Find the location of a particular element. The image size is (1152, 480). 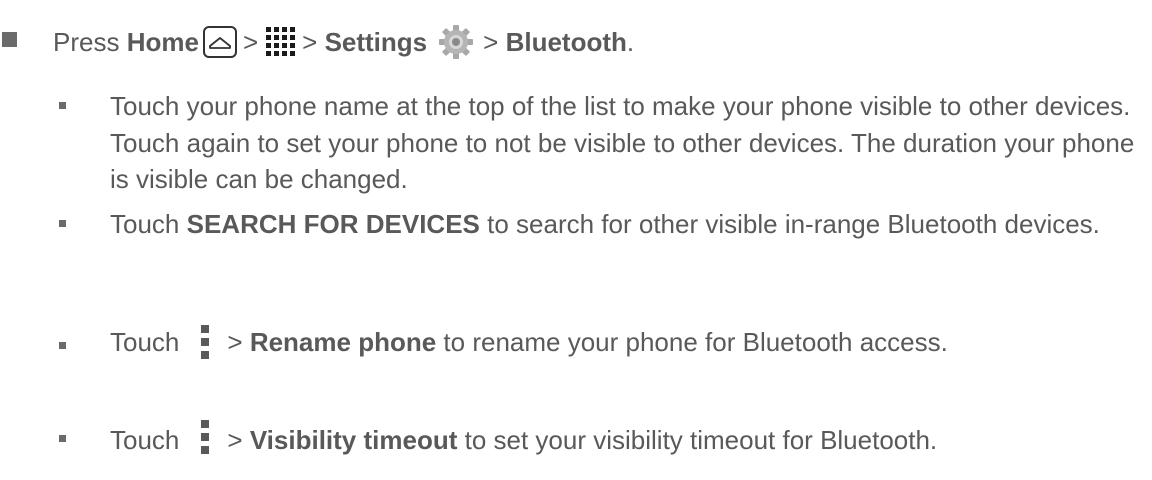

home-icon is located at coordinates (219, 42).